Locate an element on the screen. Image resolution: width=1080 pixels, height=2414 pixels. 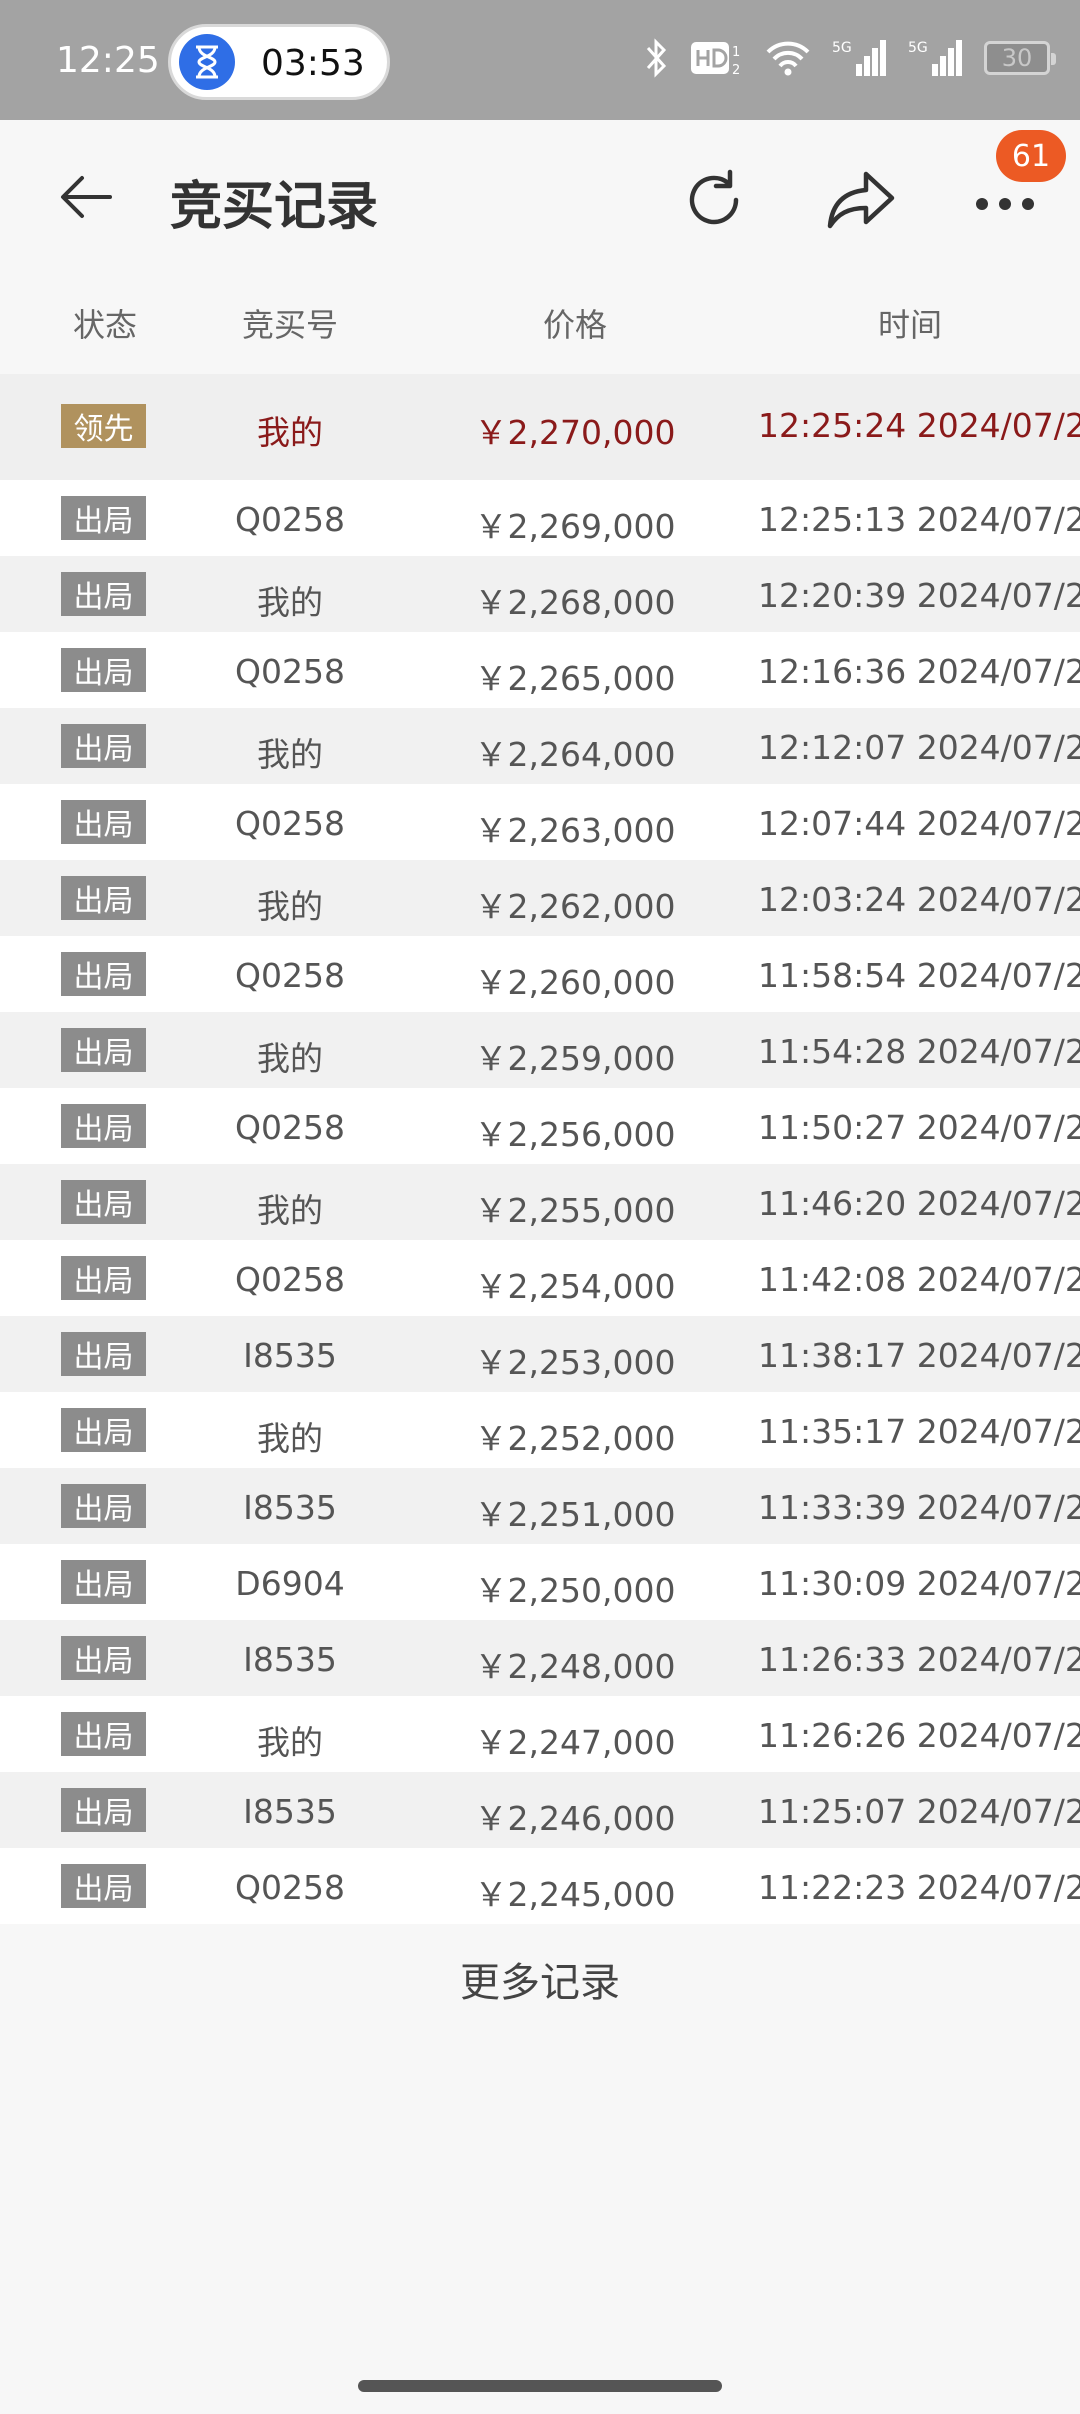
bid-price: ￥2,255,000 is located at coordinates (575, 1210).